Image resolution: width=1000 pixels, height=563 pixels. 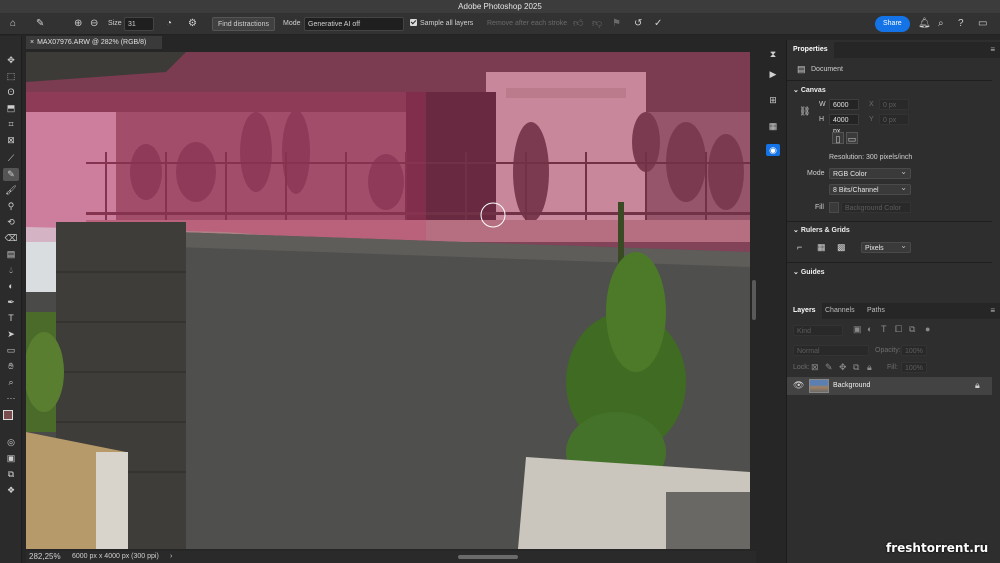 I want to click on notifications-bell-icon: 🔔︎, so click(x=924, y=24).